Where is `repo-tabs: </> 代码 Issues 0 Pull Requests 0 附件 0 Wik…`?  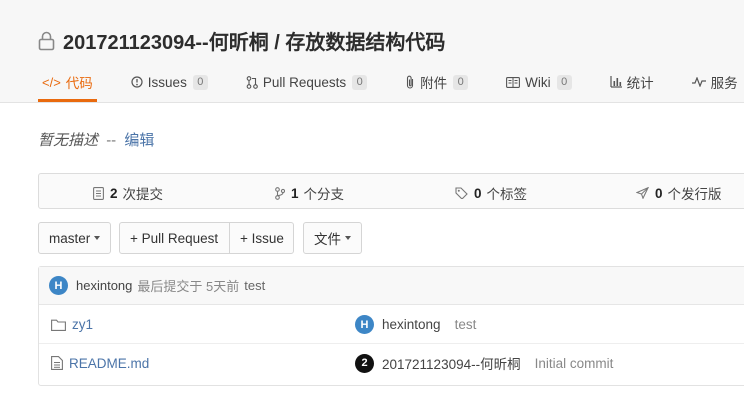 repo-tabs: </> 代码 Issues 0 Pull Requests 0 附件 0 Wik… is located at coordinates (391, 82).